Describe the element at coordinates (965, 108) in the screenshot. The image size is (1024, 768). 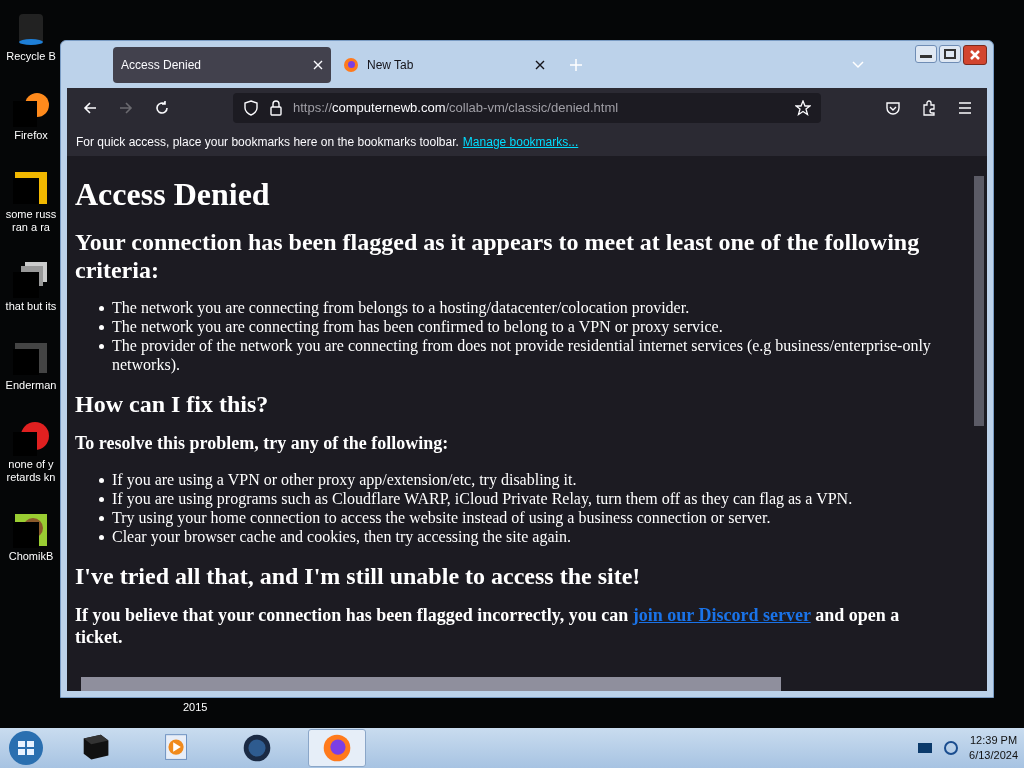
I see `menu-icon` at that location.